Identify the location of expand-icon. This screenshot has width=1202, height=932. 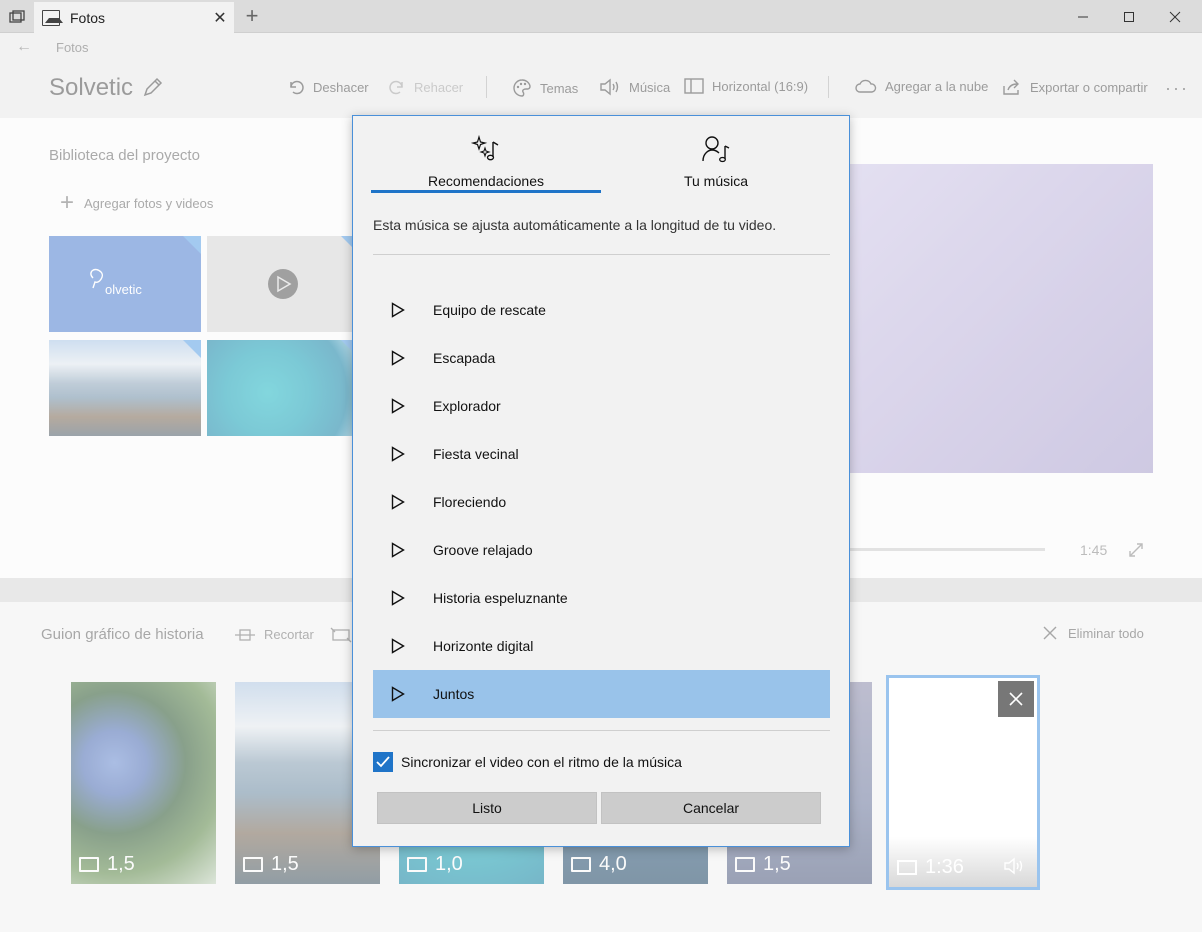
(1136, 552).